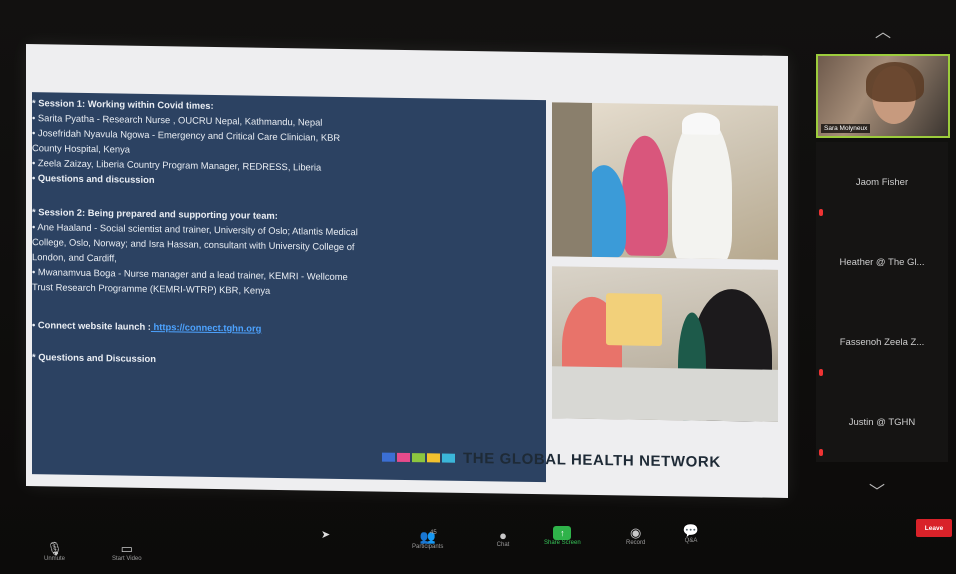 This screenshot has width=956, height=574. I want to click on chevron-up-icon: ︿, so click(883, 30).